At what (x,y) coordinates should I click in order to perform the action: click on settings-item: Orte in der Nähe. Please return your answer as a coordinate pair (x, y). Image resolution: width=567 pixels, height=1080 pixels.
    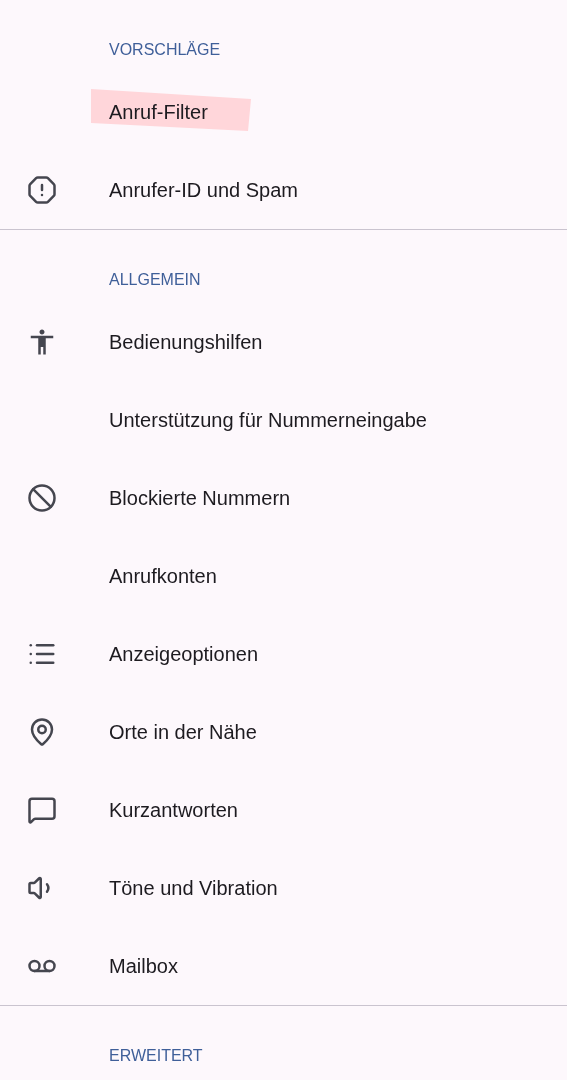
    Looking at the image, I should click on (283, 732).